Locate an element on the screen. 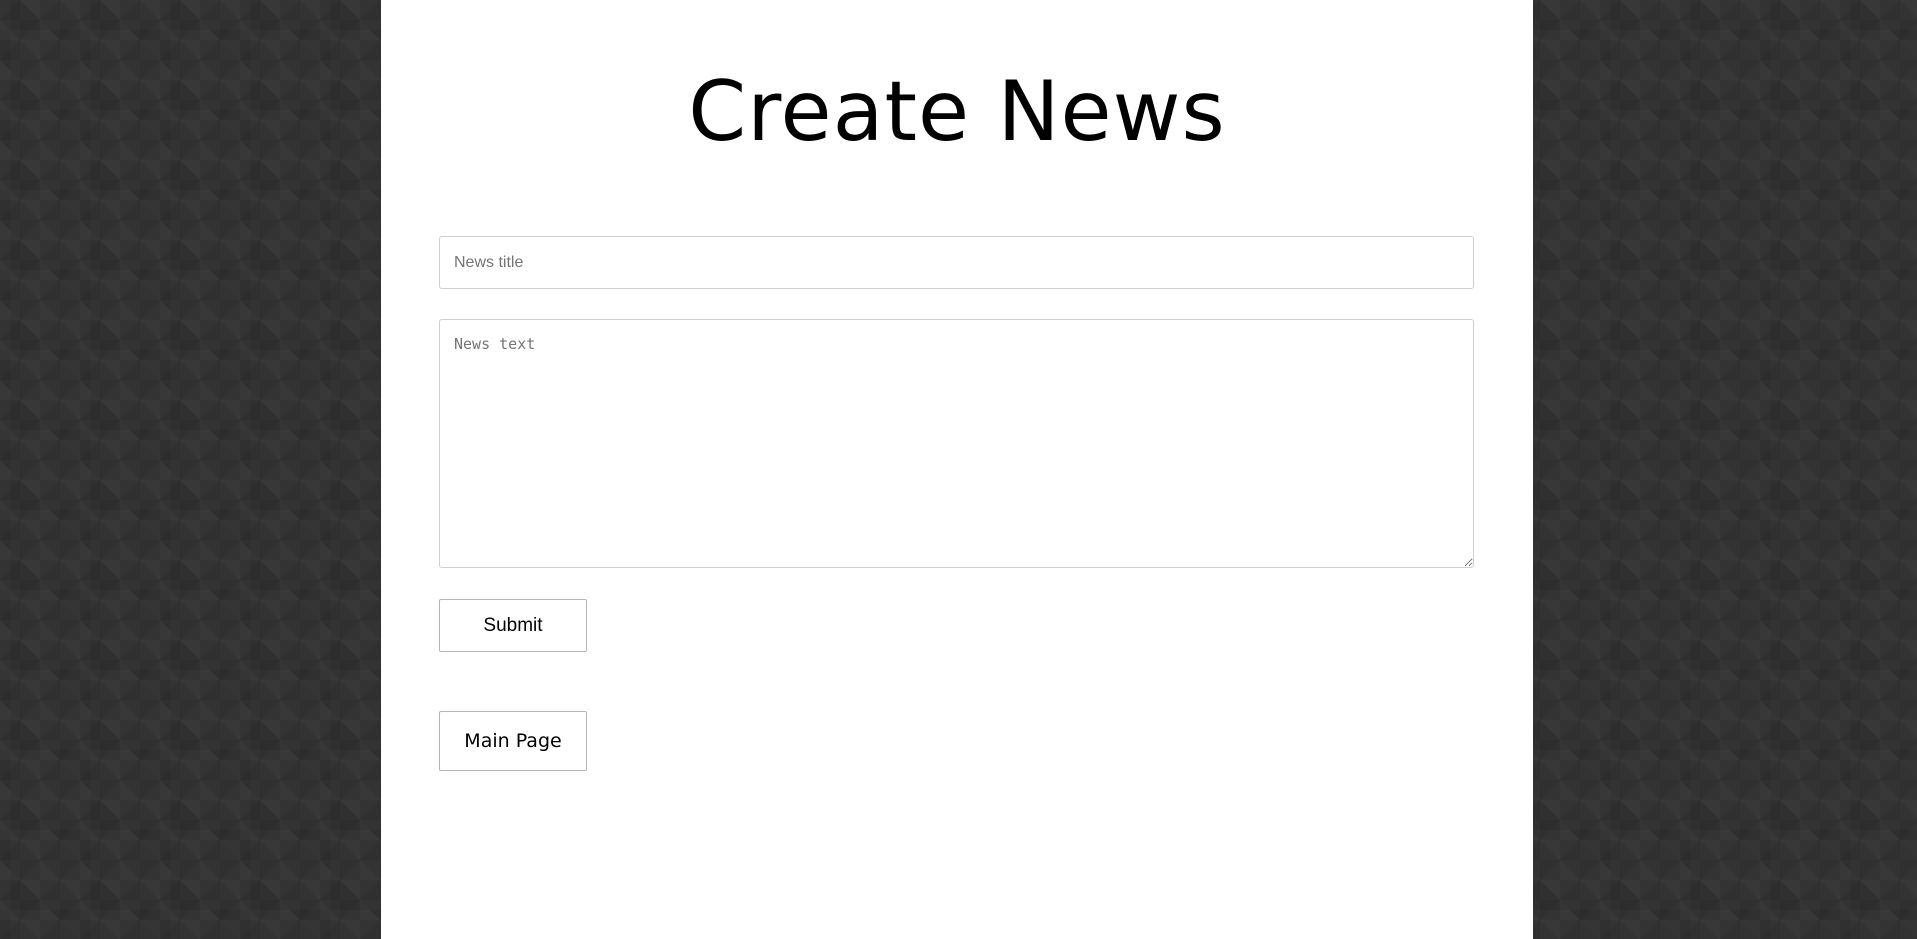  main-page-button: Main Page is located at coordinates (513, 741).